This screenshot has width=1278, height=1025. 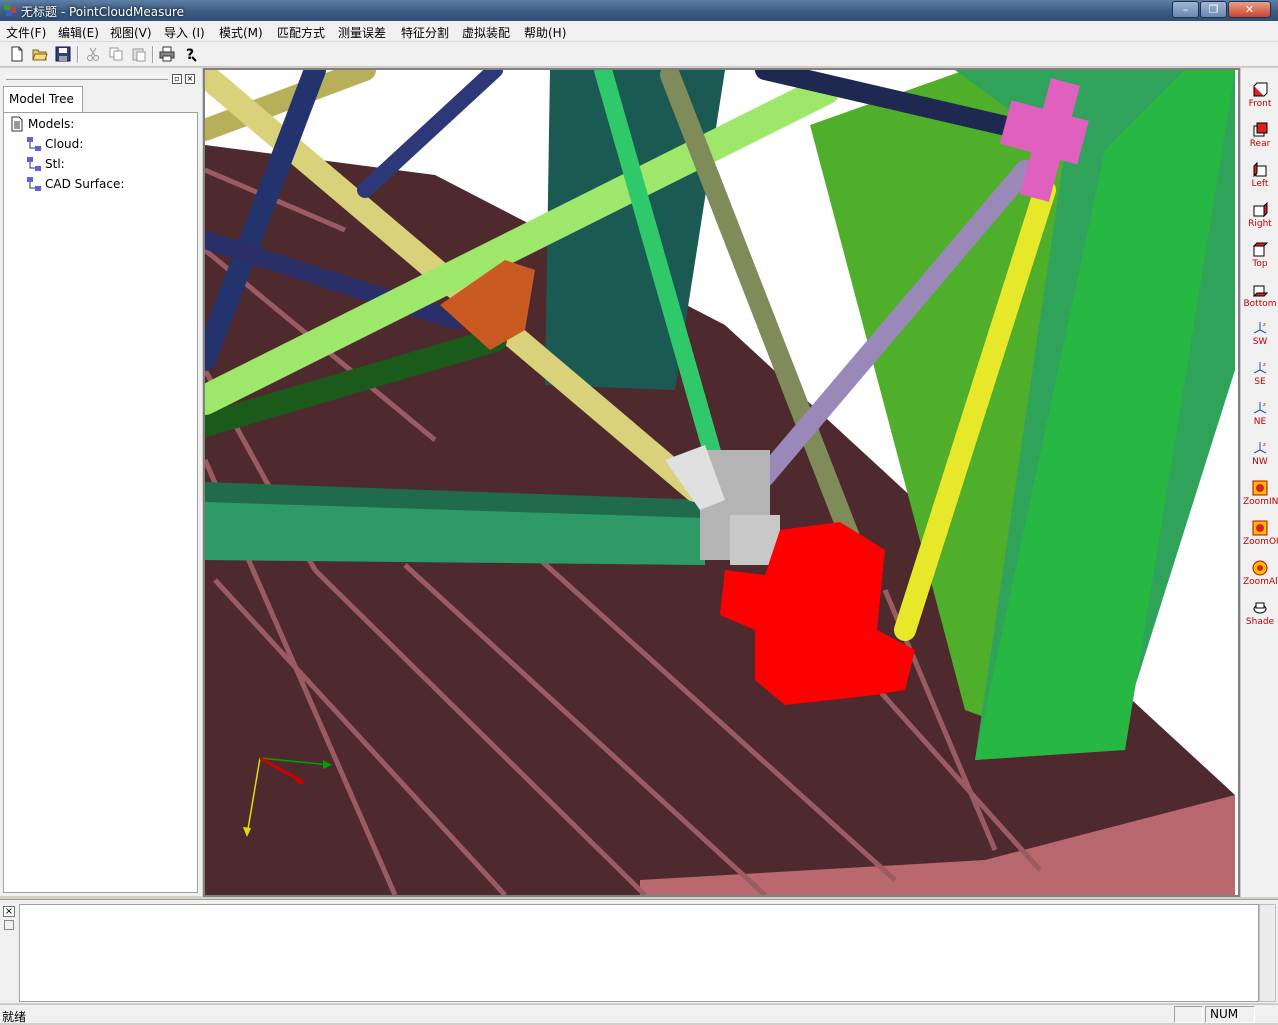 What do you see at coordinates (100, 502) in the screenshot?
I see `model-tree: Models: Cloud: Stl: CAD Surface:` at bounding box center [100, 502].